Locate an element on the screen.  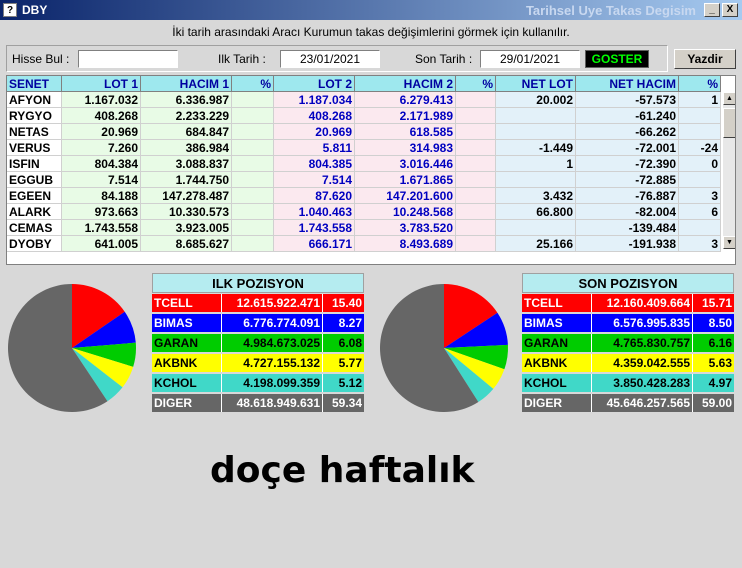
cell-hacim2: 618.585 is located at coordinates (405, 132).